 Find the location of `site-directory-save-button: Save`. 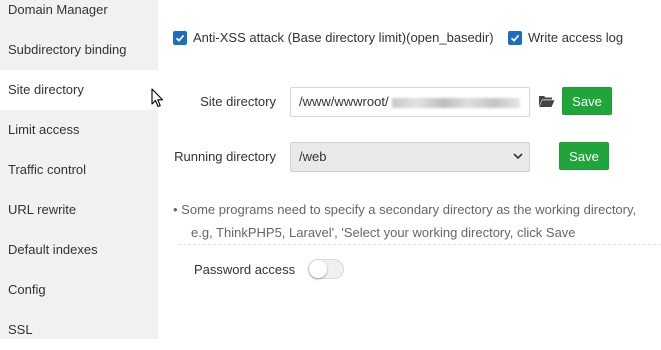

site-directory-save-button: Save is located at coordinates (587, 101).